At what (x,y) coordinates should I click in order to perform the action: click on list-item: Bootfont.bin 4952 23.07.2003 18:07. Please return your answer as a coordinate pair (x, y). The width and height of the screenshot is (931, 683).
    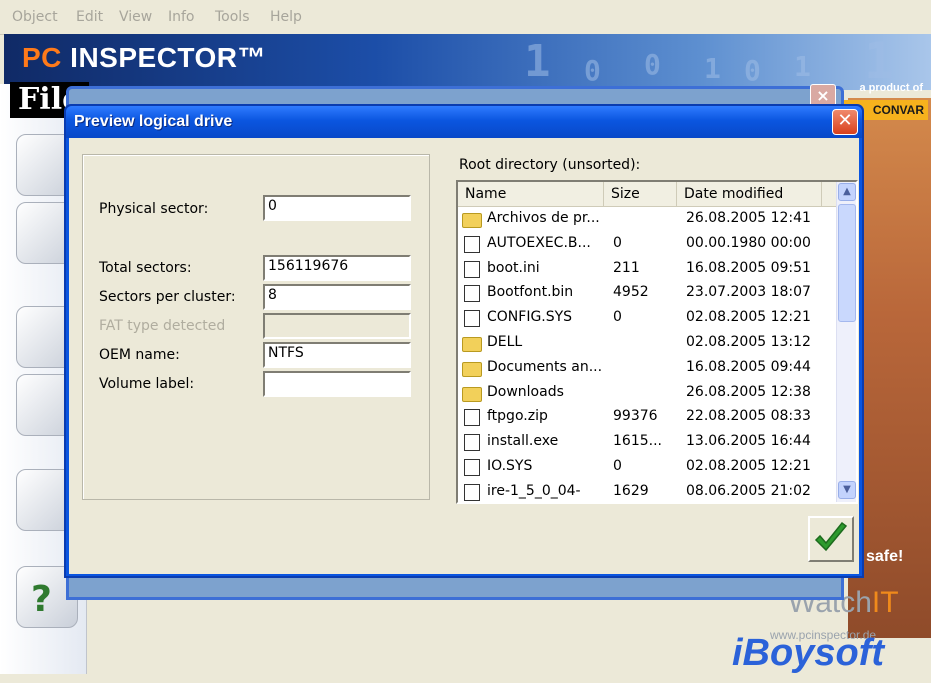
    Looking at the image, I should click on (647, 292).